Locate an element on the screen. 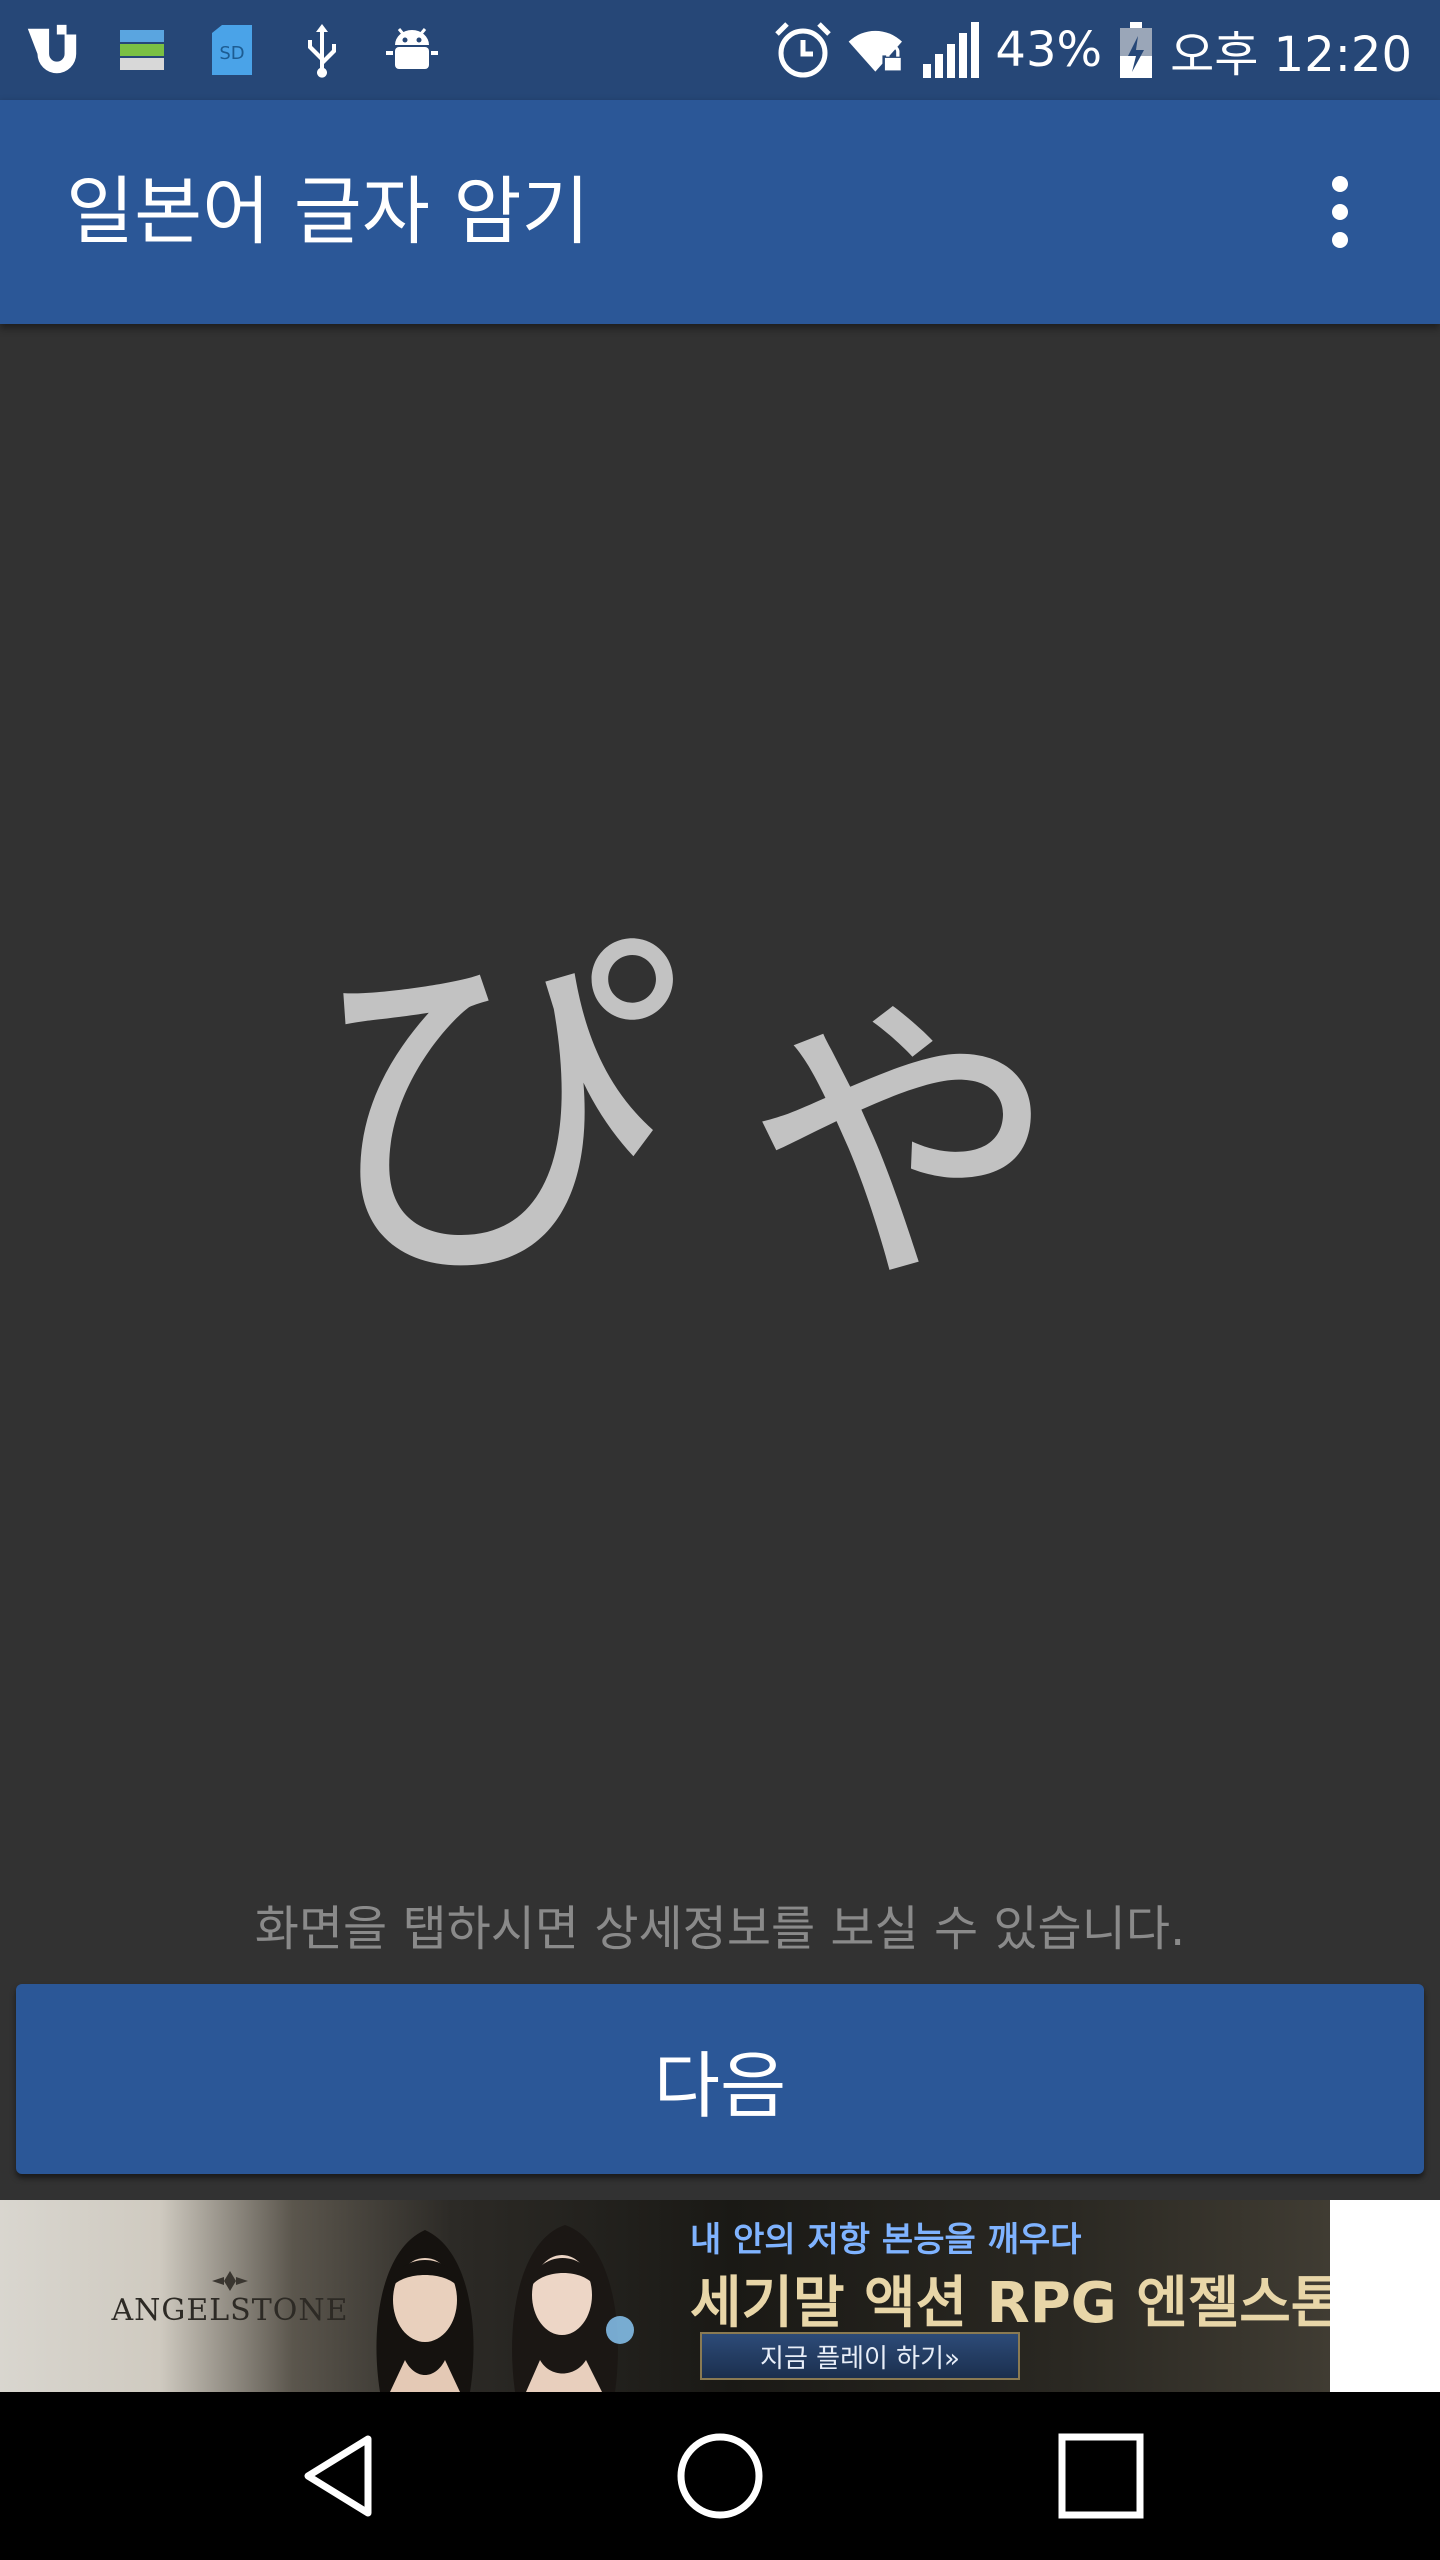 The width and height of the screenshot is (1440, 2560). home-icon is located at coordinates (720, 2476).